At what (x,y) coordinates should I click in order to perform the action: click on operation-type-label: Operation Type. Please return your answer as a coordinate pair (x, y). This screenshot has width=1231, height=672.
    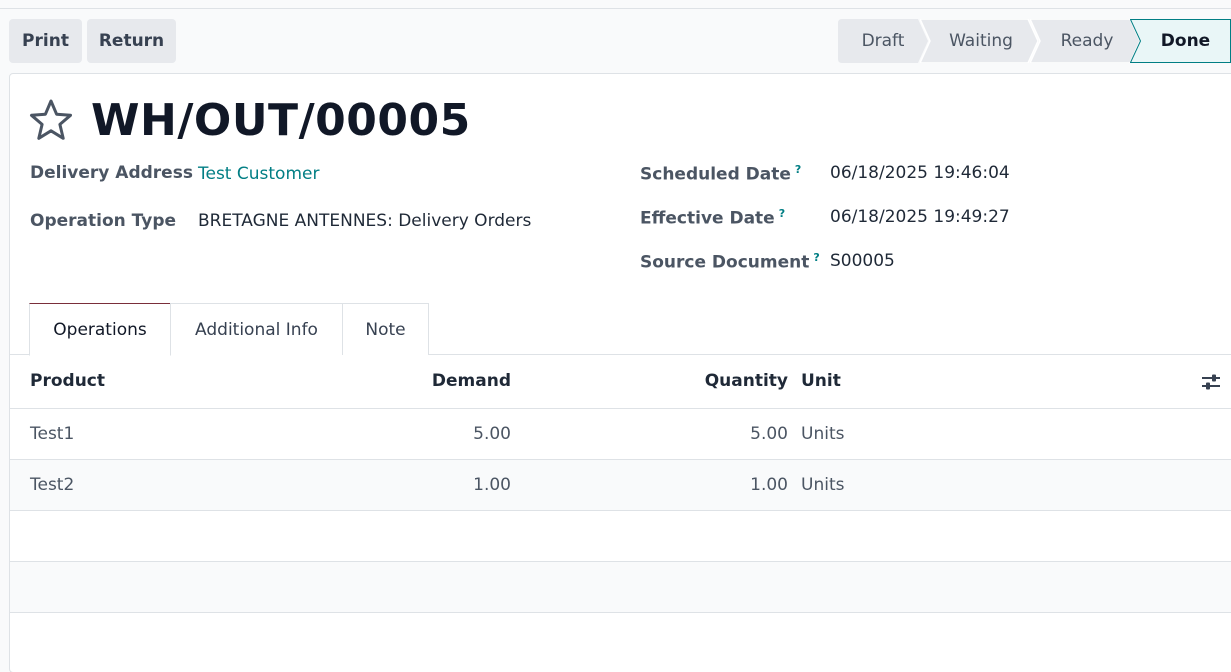
    Looking at the image, I should click on (103, 221).